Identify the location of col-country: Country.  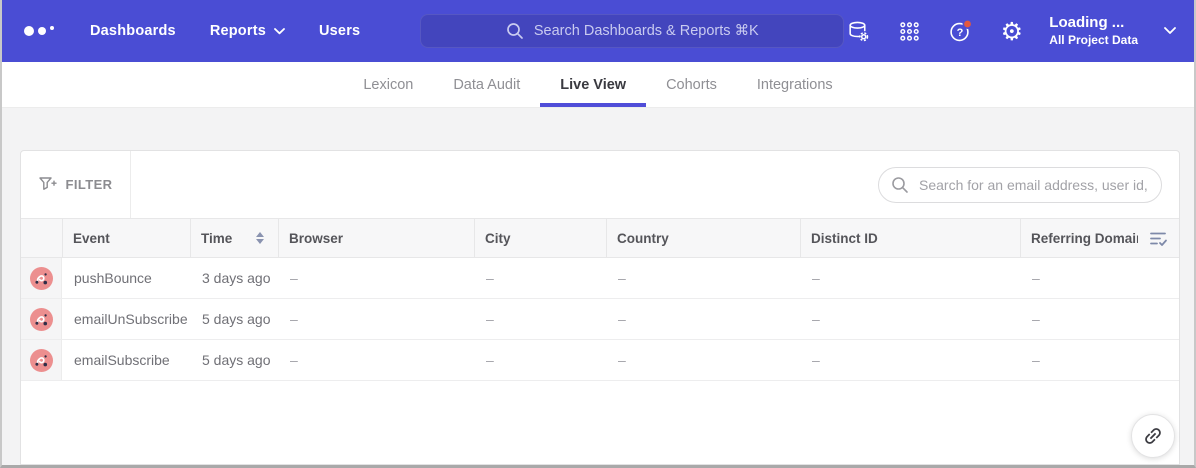
(703, 238).